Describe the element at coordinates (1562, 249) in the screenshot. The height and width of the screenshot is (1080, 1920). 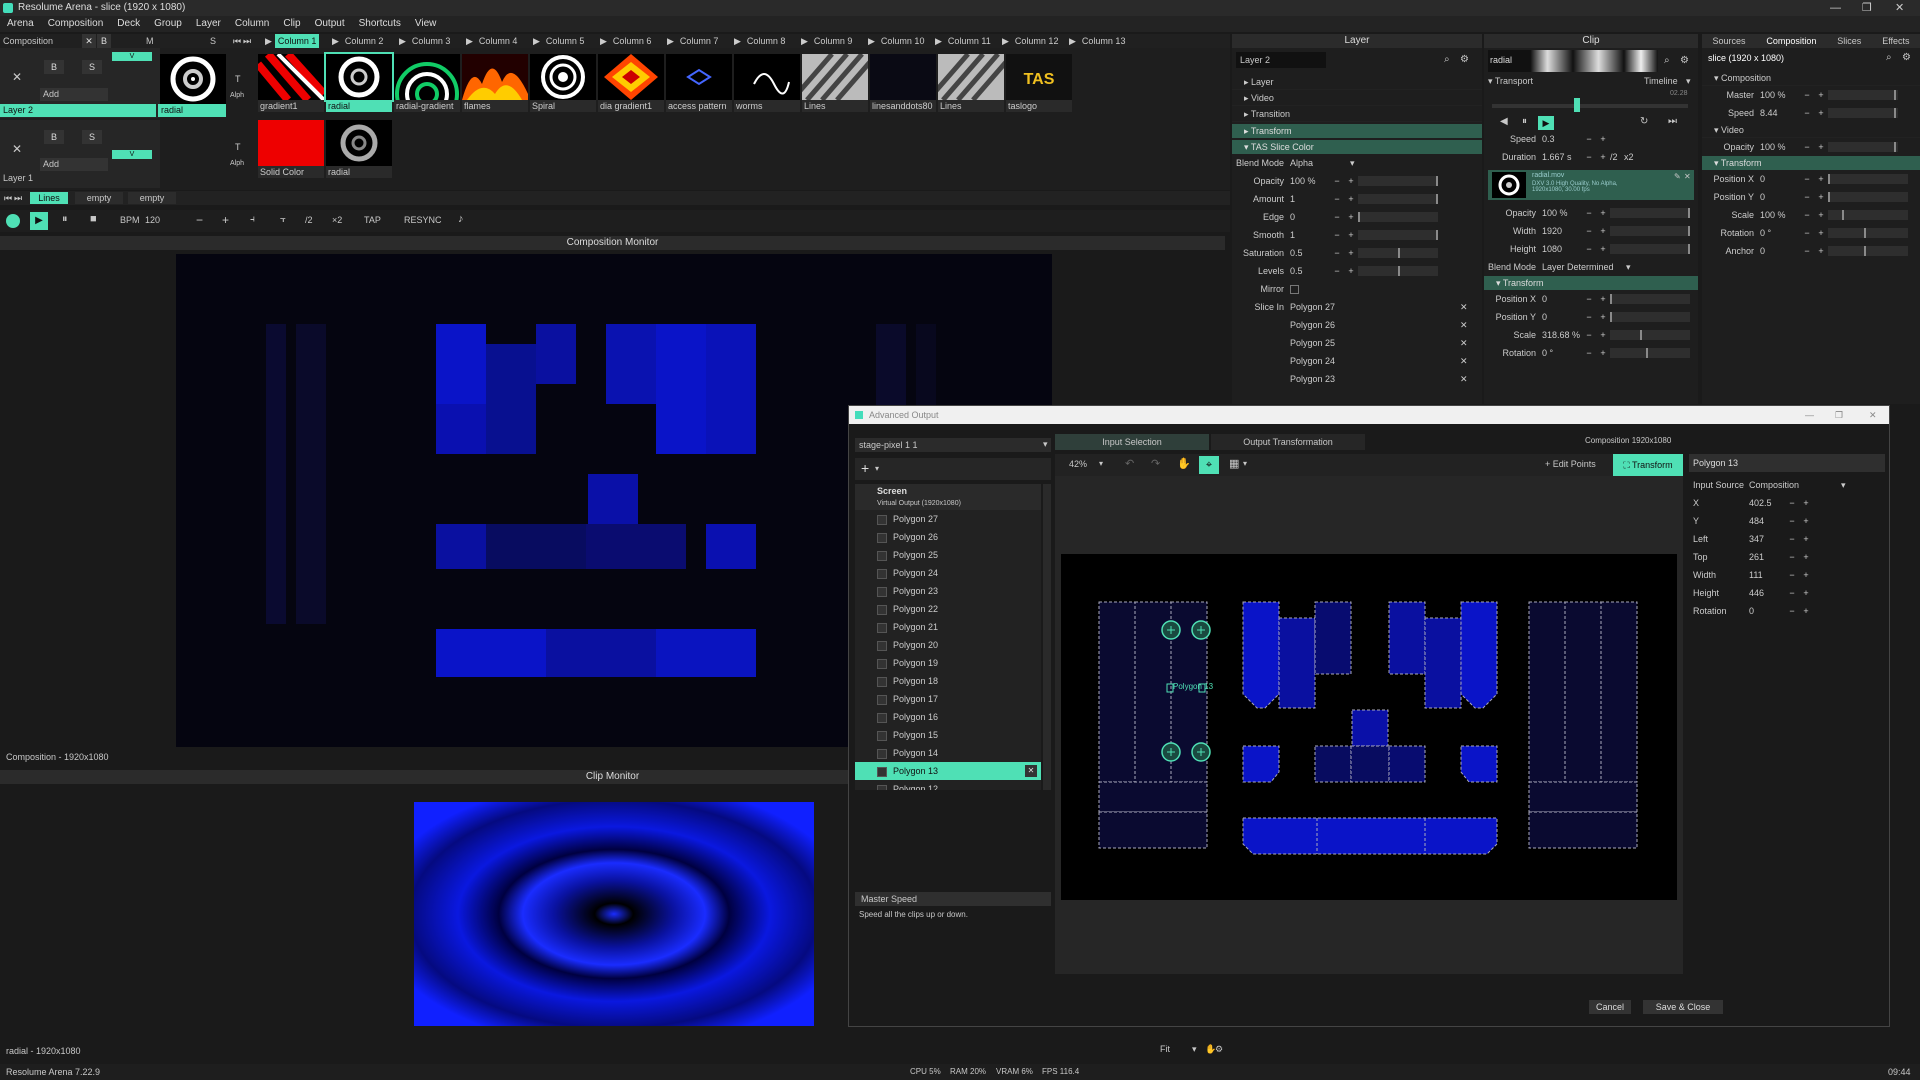
I see `param-value: 1080` at that location.